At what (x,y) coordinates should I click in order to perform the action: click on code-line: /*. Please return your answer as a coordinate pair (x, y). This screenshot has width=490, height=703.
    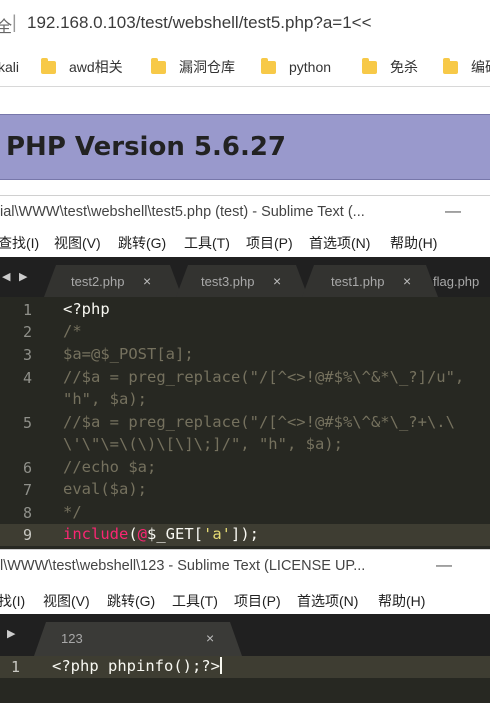
    Looking at the image, I should click on (72, 331).